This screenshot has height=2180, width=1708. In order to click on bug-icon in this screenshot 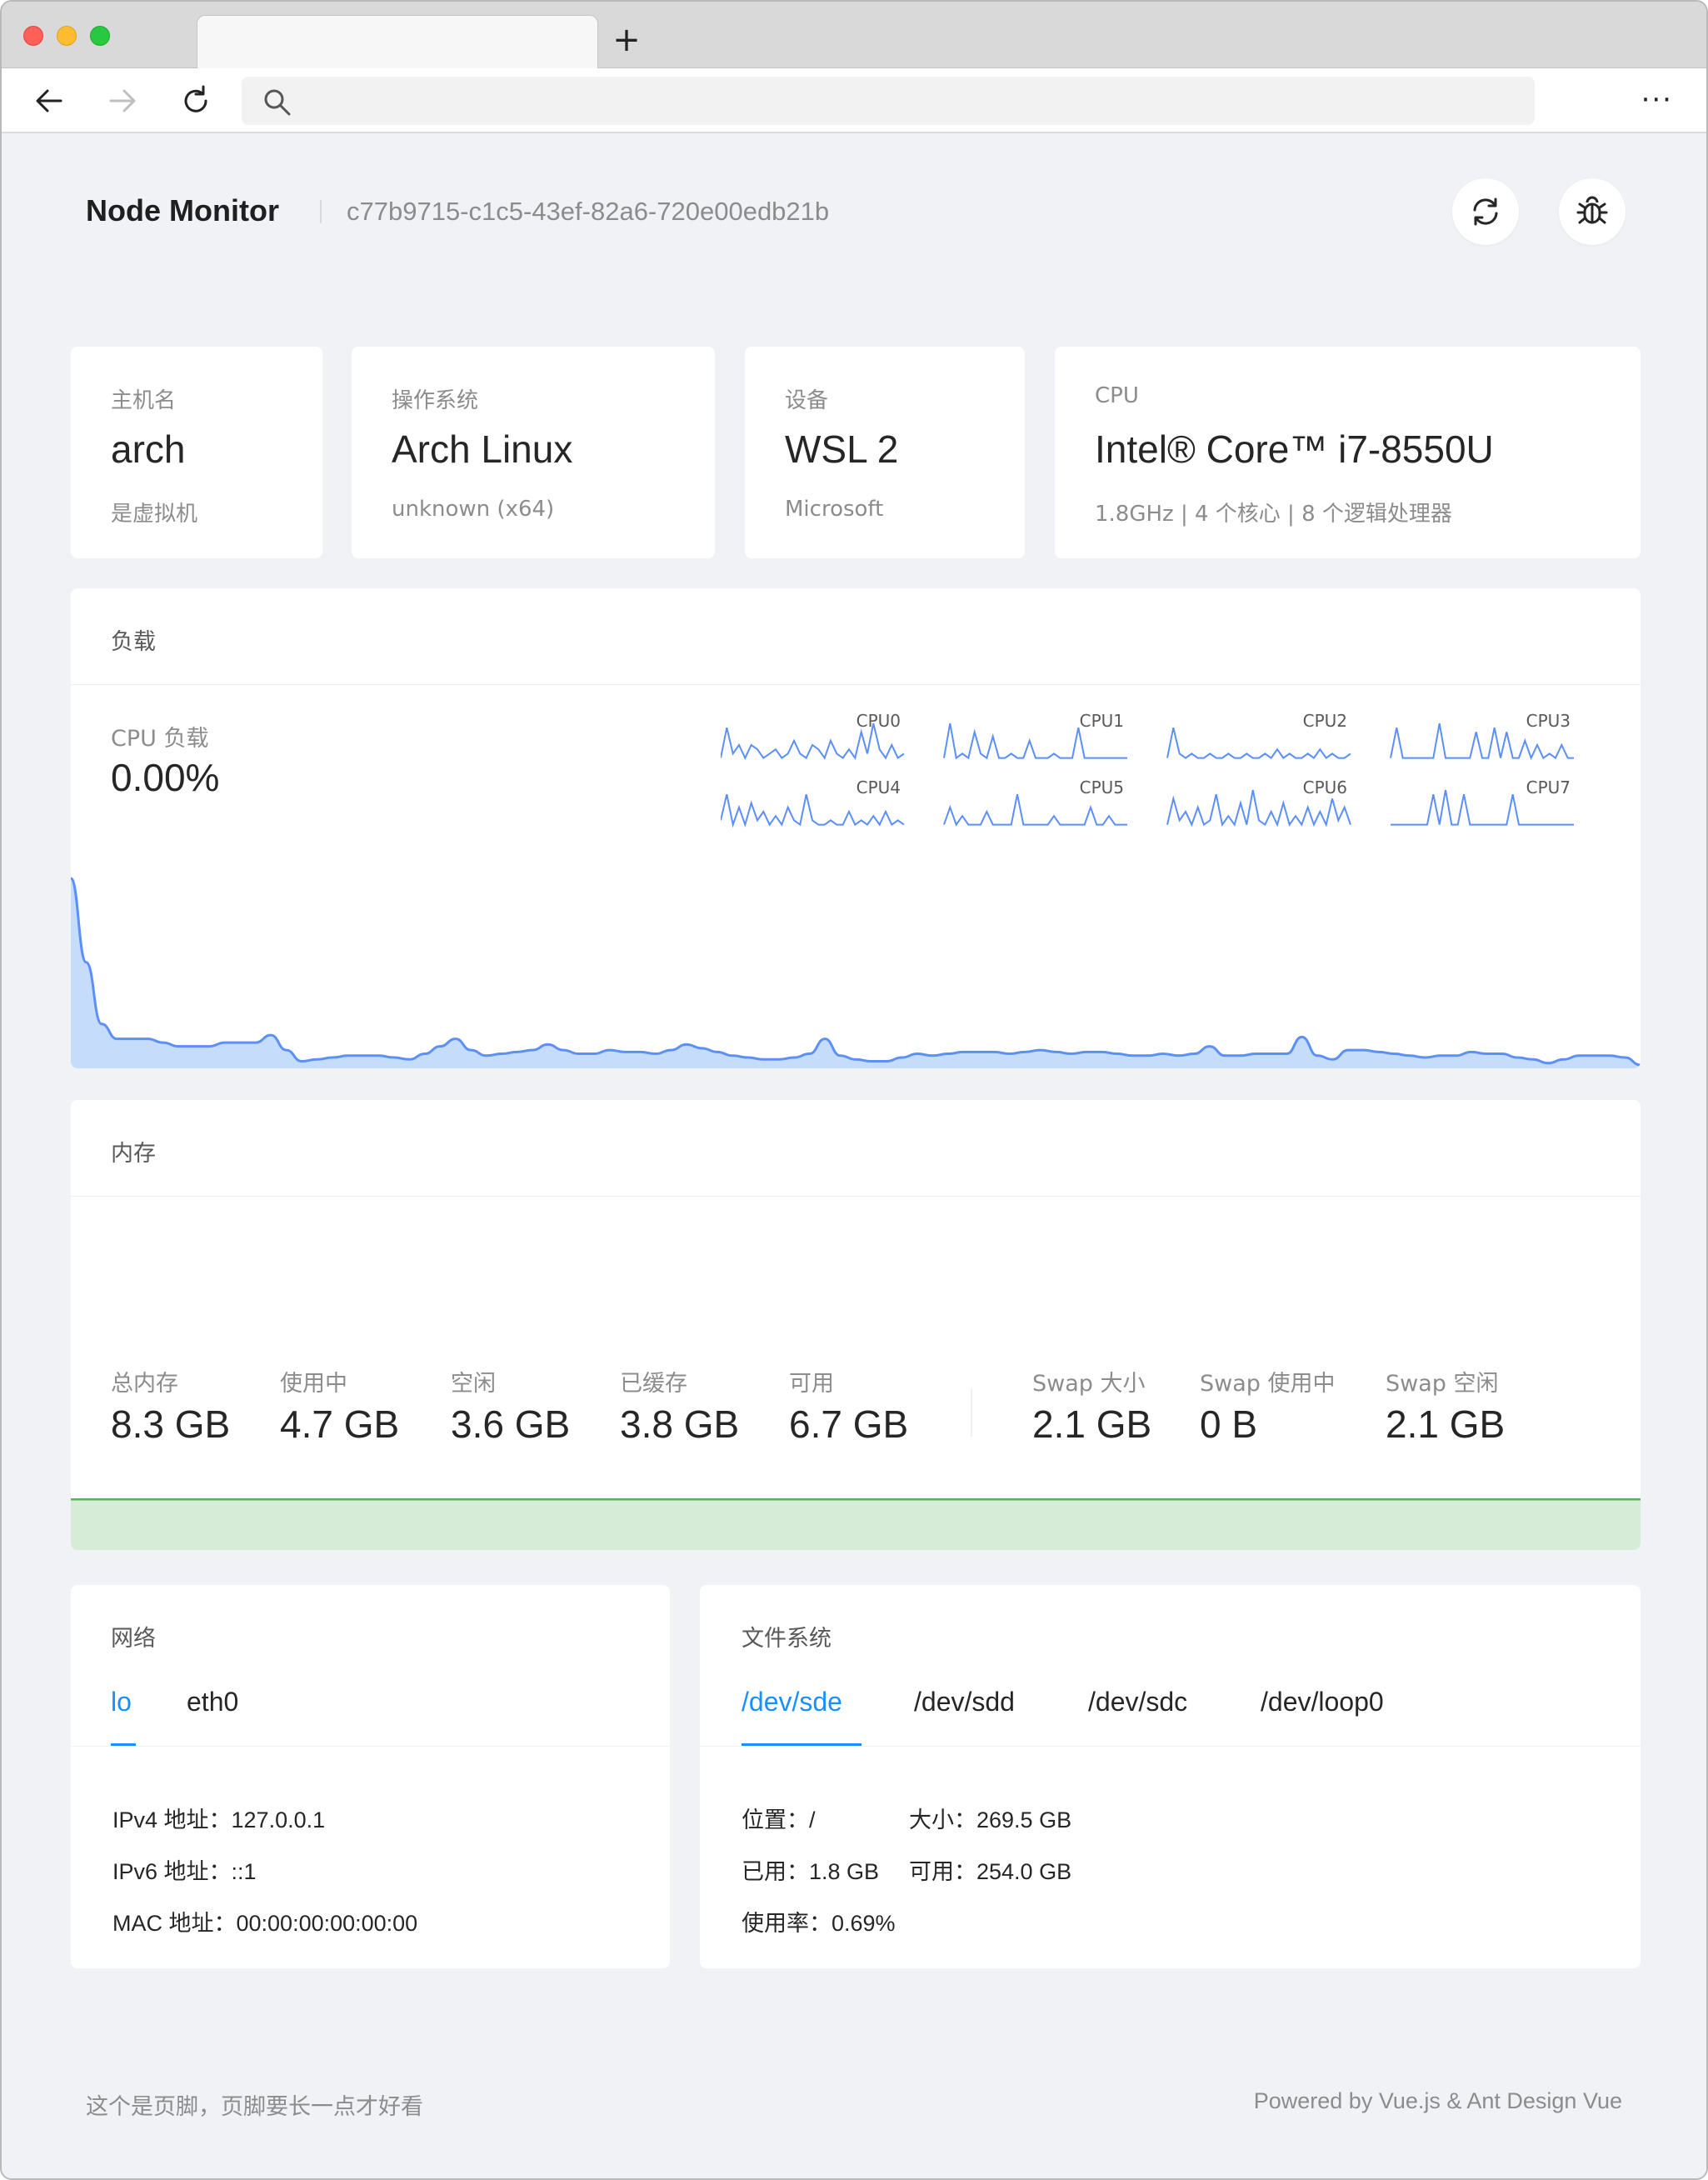, I will do `click(1592, 210)`.